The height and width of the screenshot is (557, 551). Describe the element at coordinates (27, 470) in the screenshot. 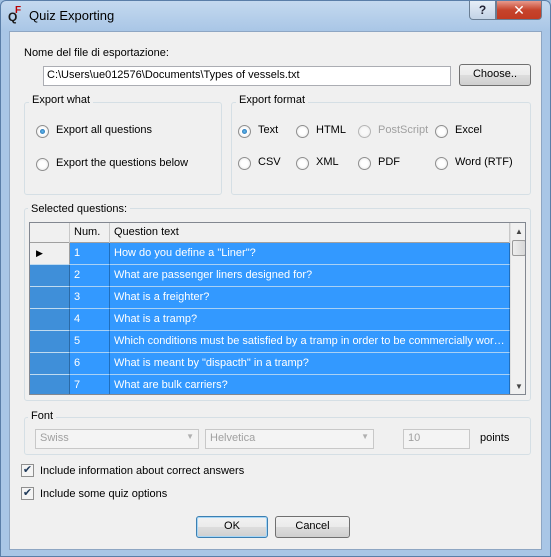

I see `include-correct-answers-checkbox: ✔` at that location.